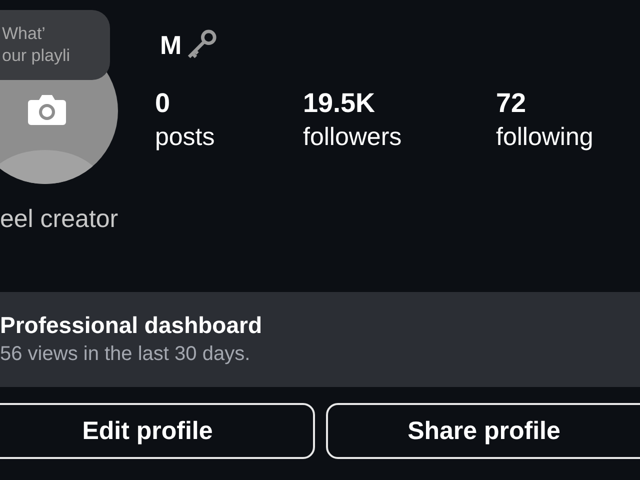 This screenshot has width=640, height=480. I want to click on stat-label: followers, so click(399, 137).